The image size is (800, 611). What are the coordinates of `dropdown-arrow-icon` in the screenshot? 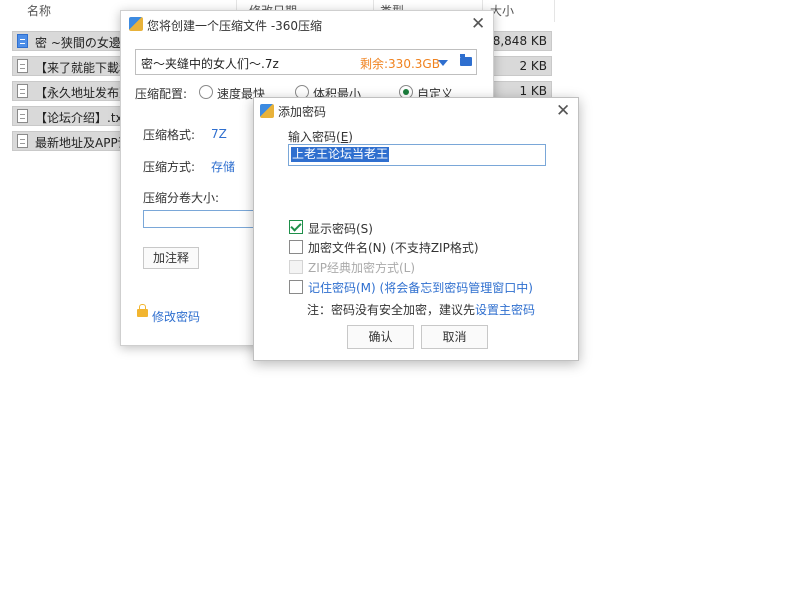 It's located at (443, 63).